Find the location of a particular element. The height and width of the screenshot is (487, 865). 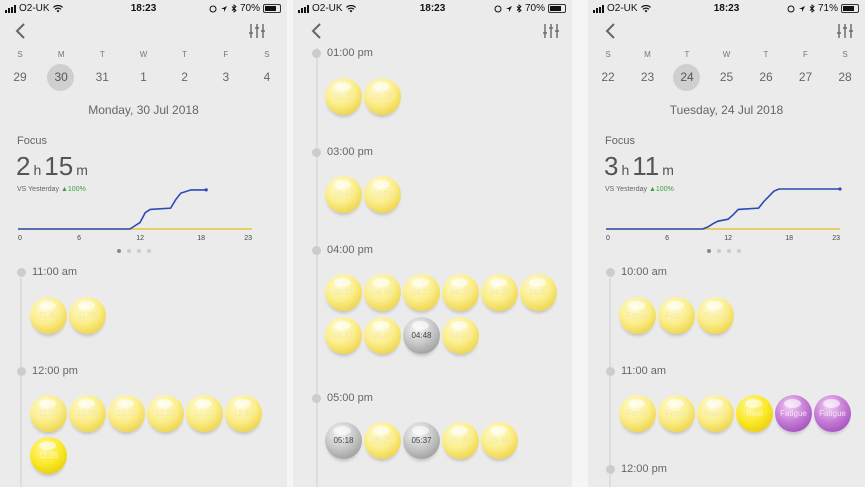

time-label: 12:00 pm is located at coordinates (55, 371).